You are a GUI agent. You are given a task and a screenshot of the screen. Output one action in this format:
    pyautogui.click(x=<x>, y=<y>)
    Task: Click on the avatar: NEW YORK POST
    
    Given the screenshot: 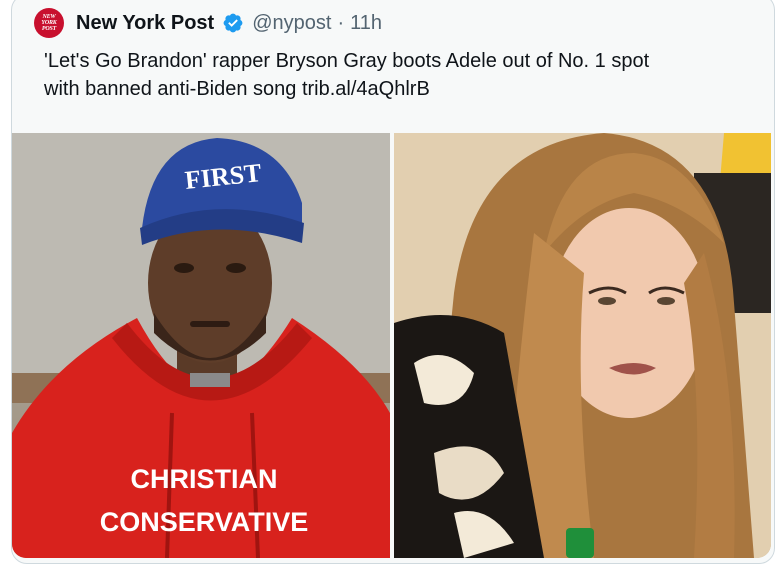 What is the action you would take?
    pyautogui.click(x=49, y=23)
    